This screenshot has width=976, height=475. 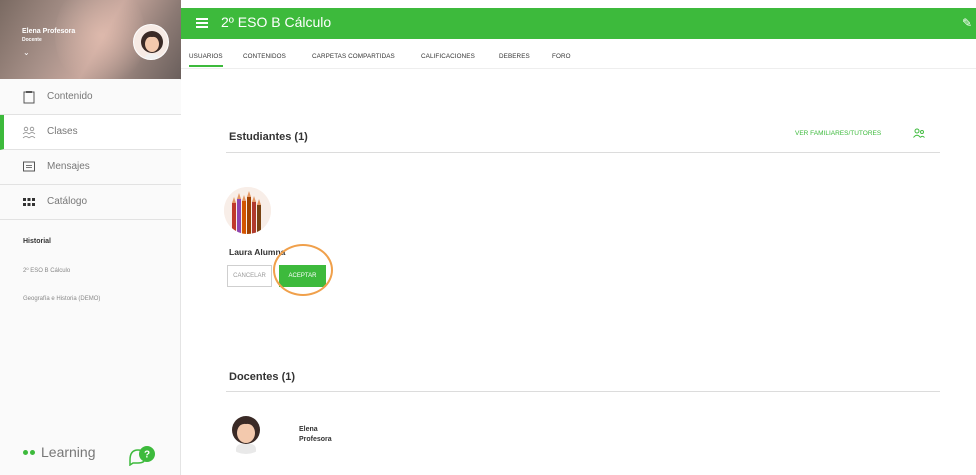 I want to click on header-bar: 2º ESO B Cálculo ✎, so click(x=578, y=23).